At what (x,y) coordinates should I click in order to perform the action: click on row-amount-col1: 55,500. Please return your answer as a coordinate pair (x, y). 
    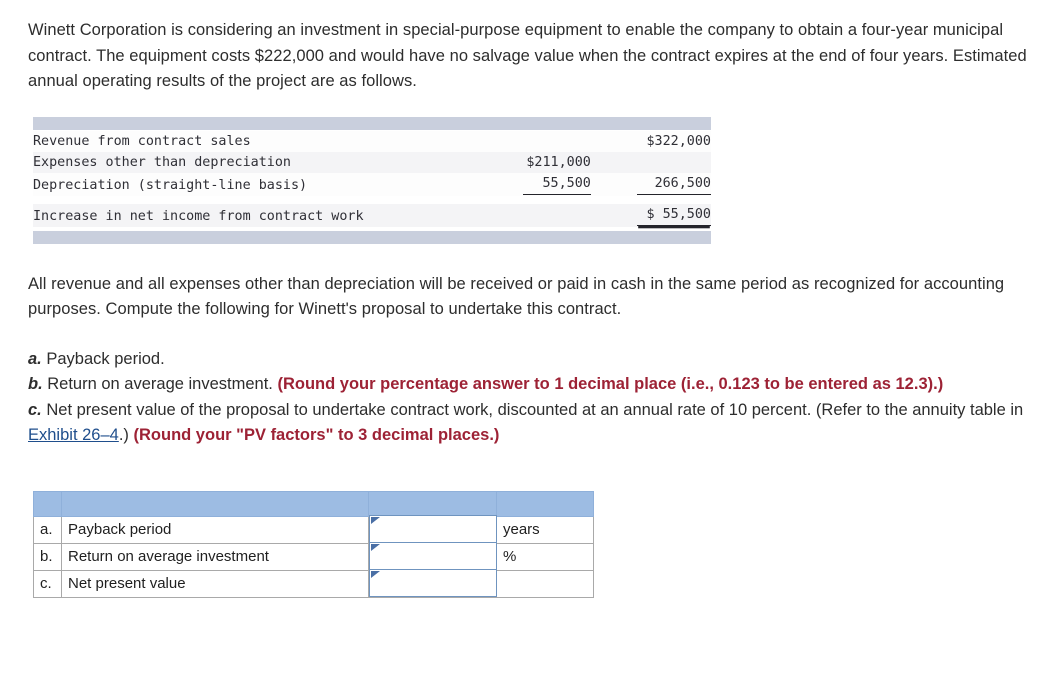
    Looking at the image, I should click on (531, 184).